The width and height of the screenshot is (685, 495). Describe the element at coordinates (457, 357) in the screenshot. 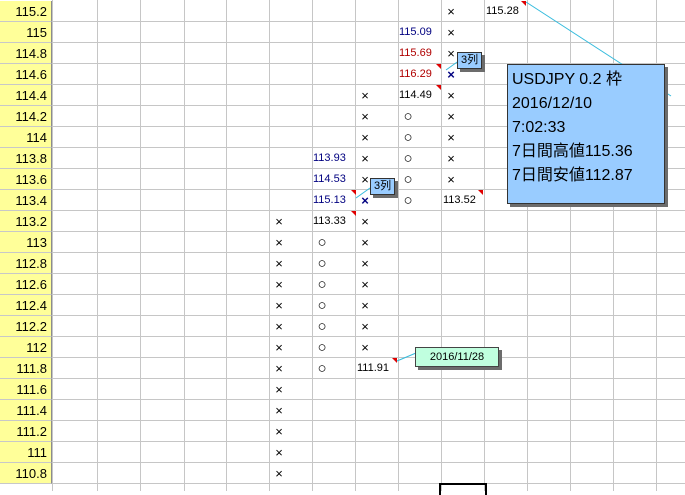

I see `date-note: 2016/11/28` at that location.